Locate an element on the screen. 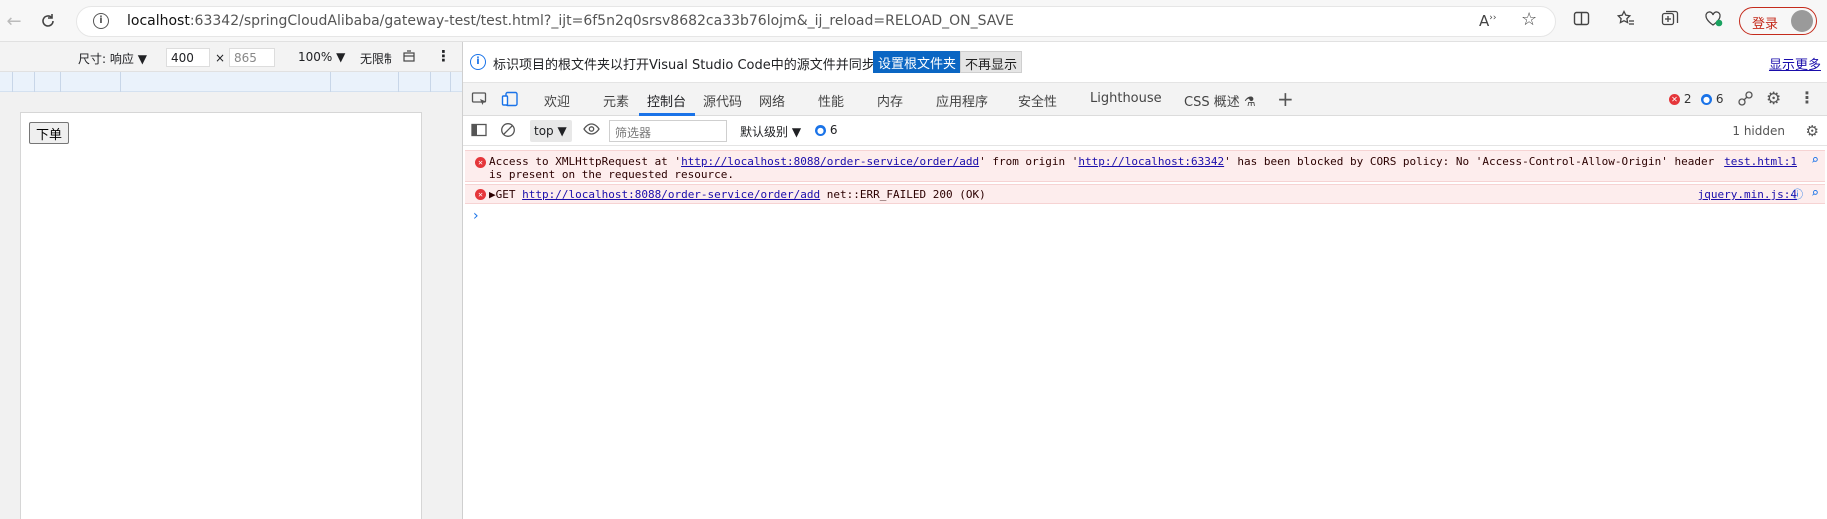 This screenshot has width=1827, height=519. site-info-icon: i is located at coordinates (101, 21).